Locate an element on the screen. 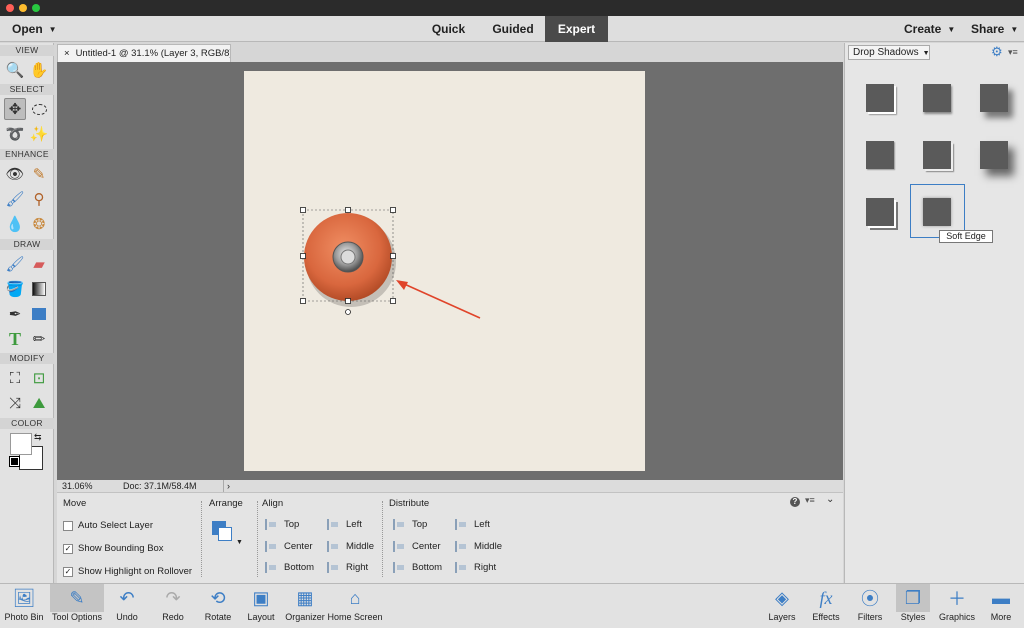 The height and width of the screenshot is (628, 1024). graphics-plus-icon: ＋ is located at coordinates (957, 599).